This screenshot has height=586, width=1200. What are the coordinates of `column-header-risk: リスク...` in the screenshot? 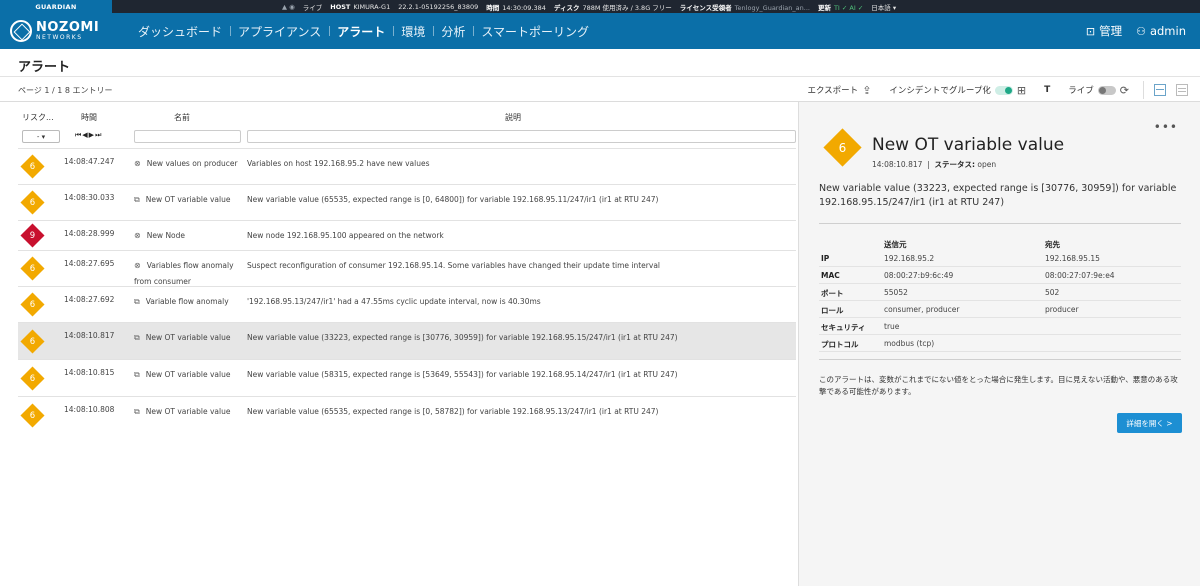 It's located at (38, 117).